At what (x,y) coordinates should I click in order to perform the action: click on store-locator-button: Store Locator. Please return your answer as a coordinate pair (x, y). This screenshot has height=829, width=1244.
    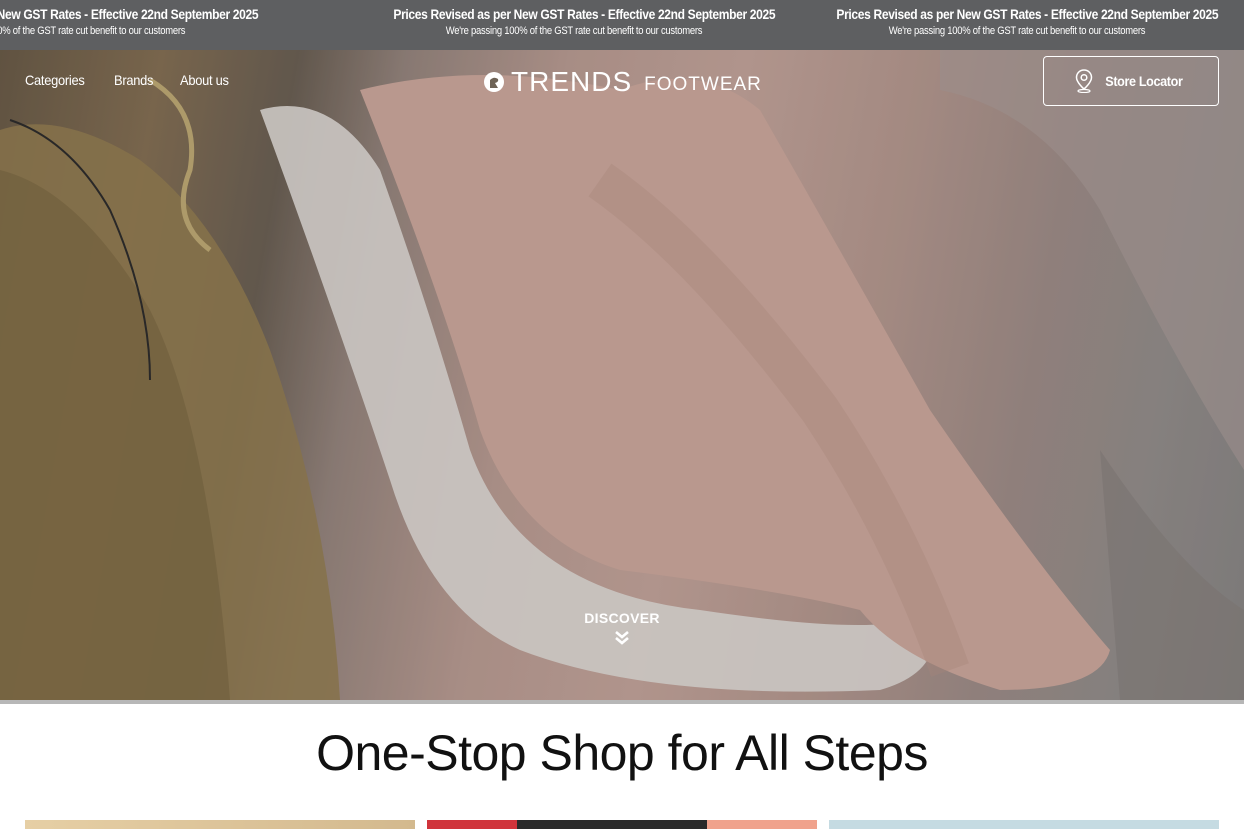
    Looking at the image, I should click on (1131, 81).